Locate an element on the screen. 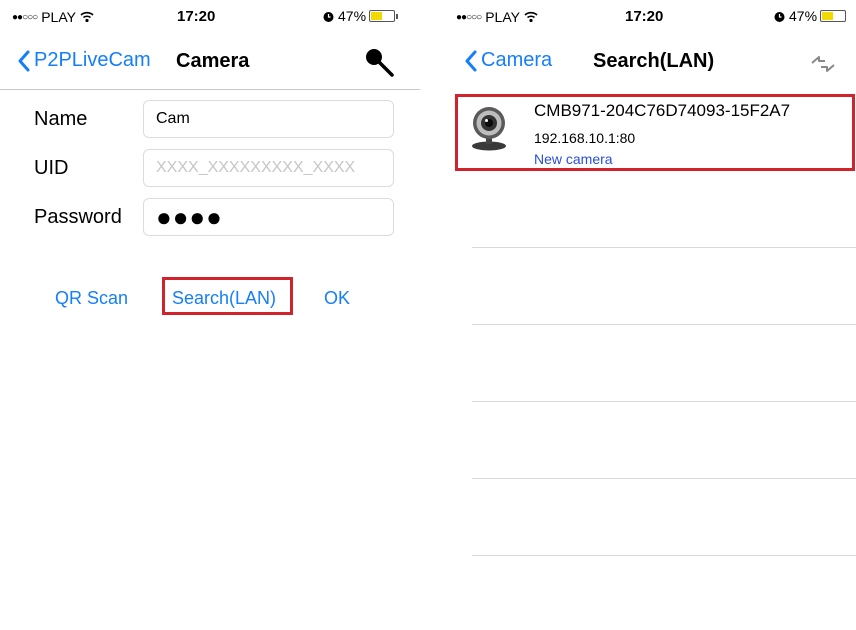 This screenshot has width=856, height=630. uid-placeholder: XXXX_XXXXXXXXX_XXXX is located at coordinates (256, 167).